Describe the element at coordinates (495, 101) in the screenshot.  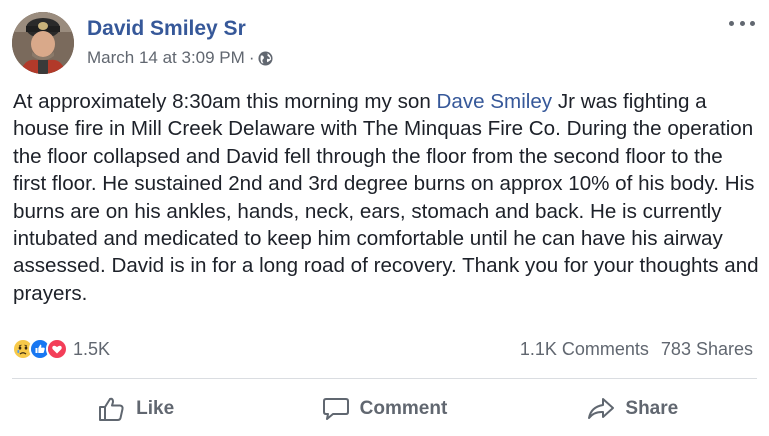
I see `mention-link: Dave Smiley` at that location.